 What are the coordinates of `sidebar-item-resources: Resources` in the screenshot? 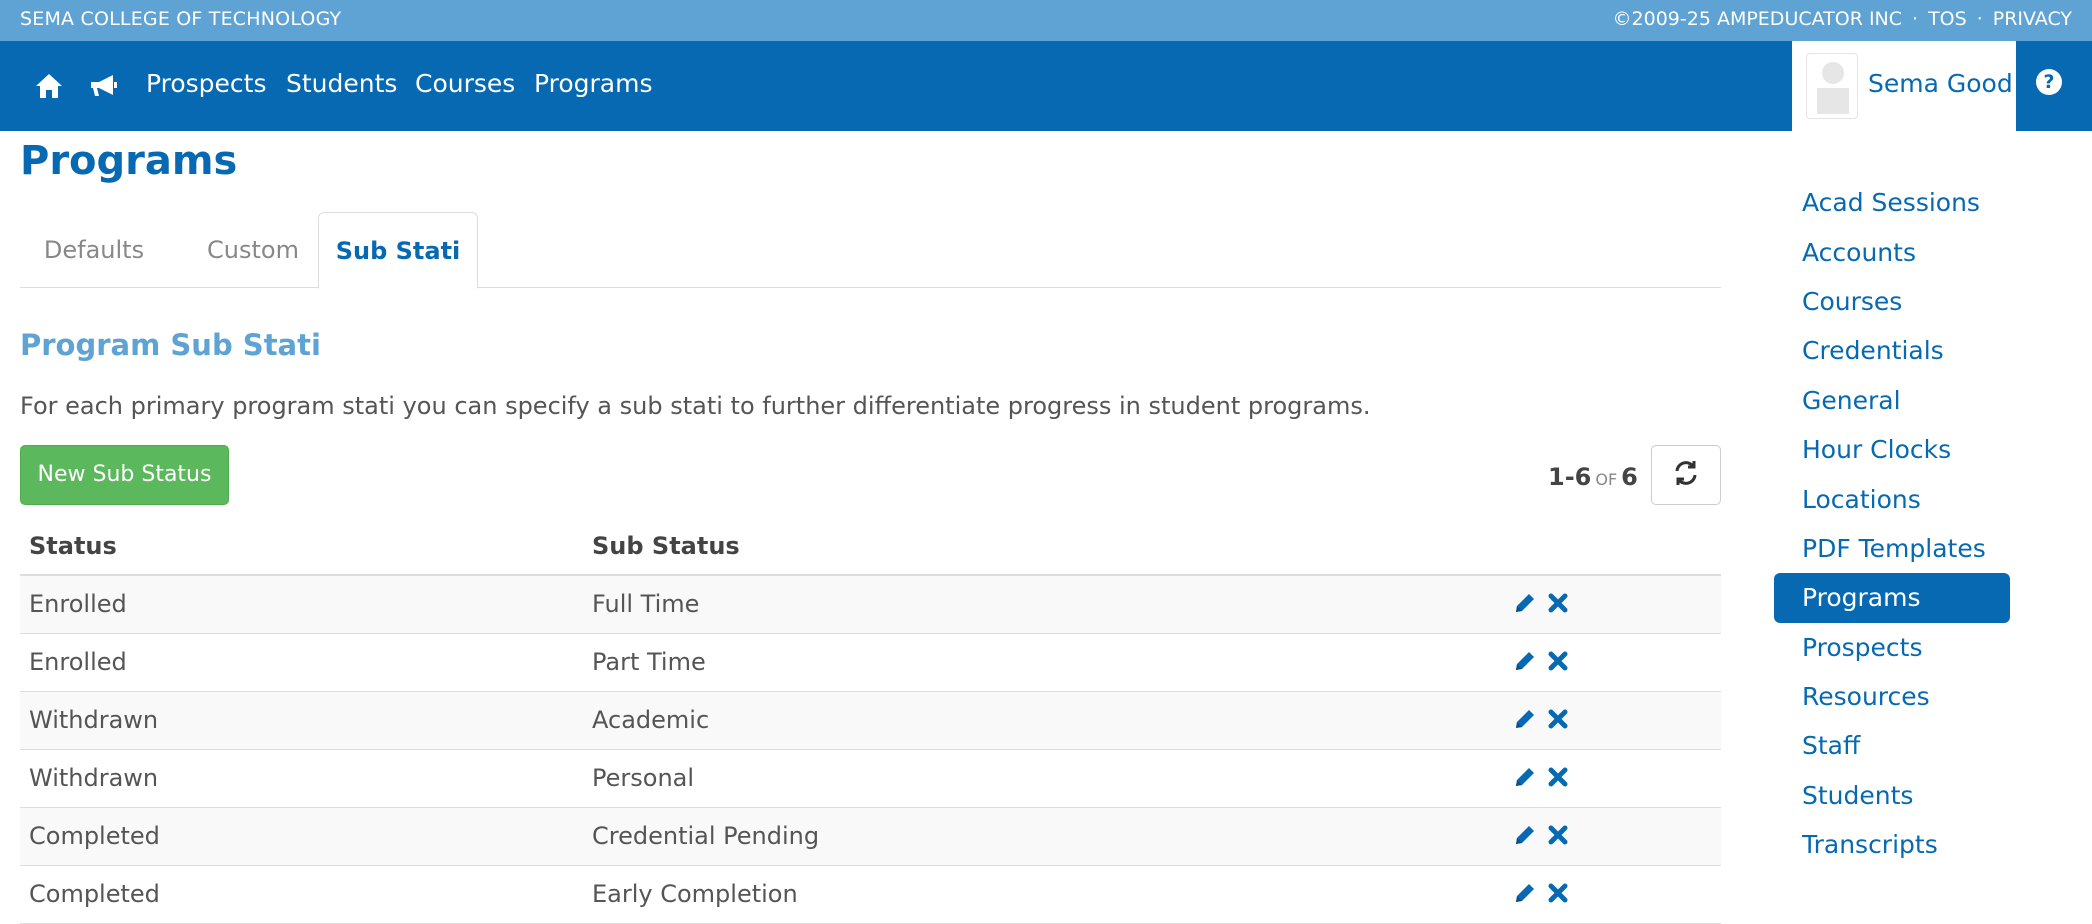 It's located at (1892, 696).